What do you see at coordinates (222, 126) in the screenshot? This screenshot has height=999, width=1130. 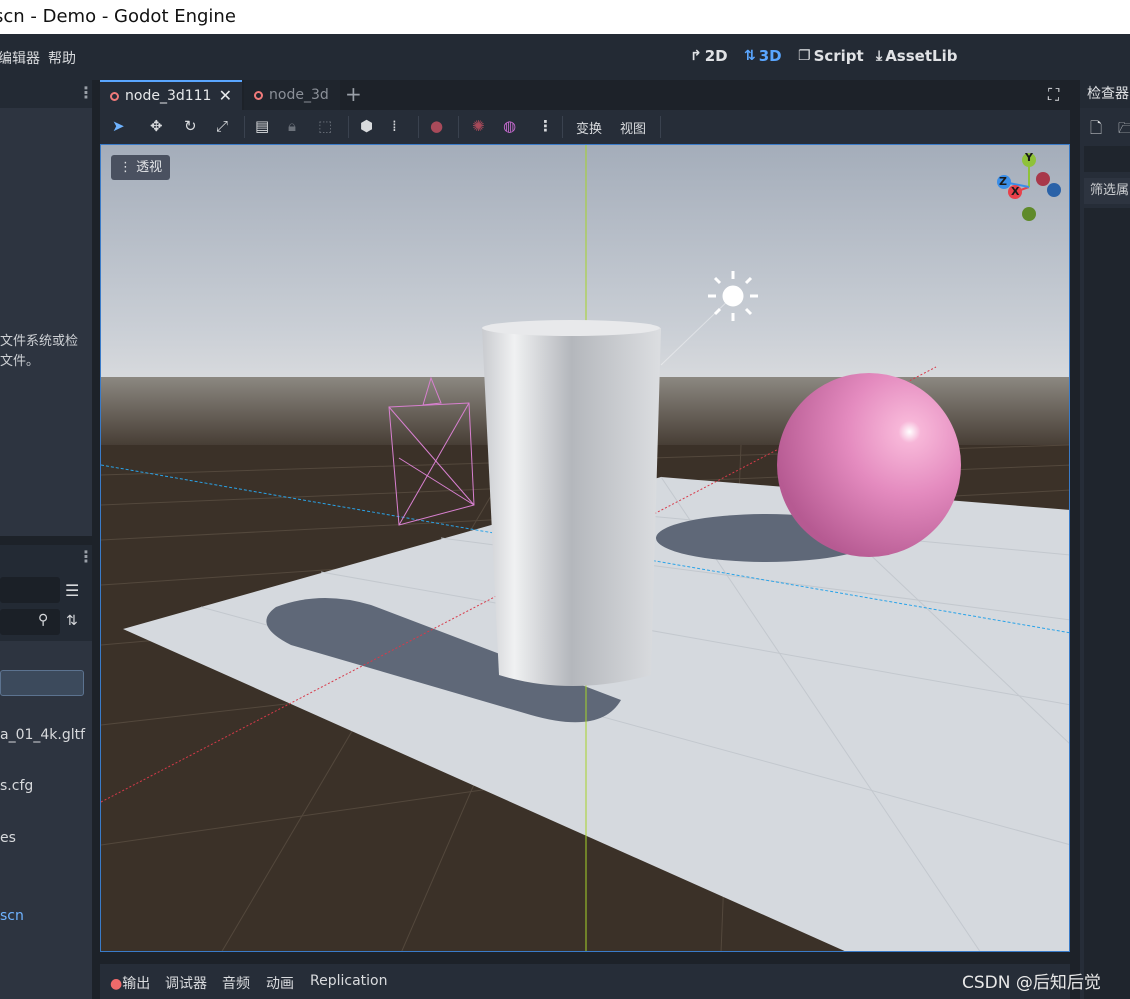 I see `scale-tool-icon: ⤢` at bounding box center [222, 126].